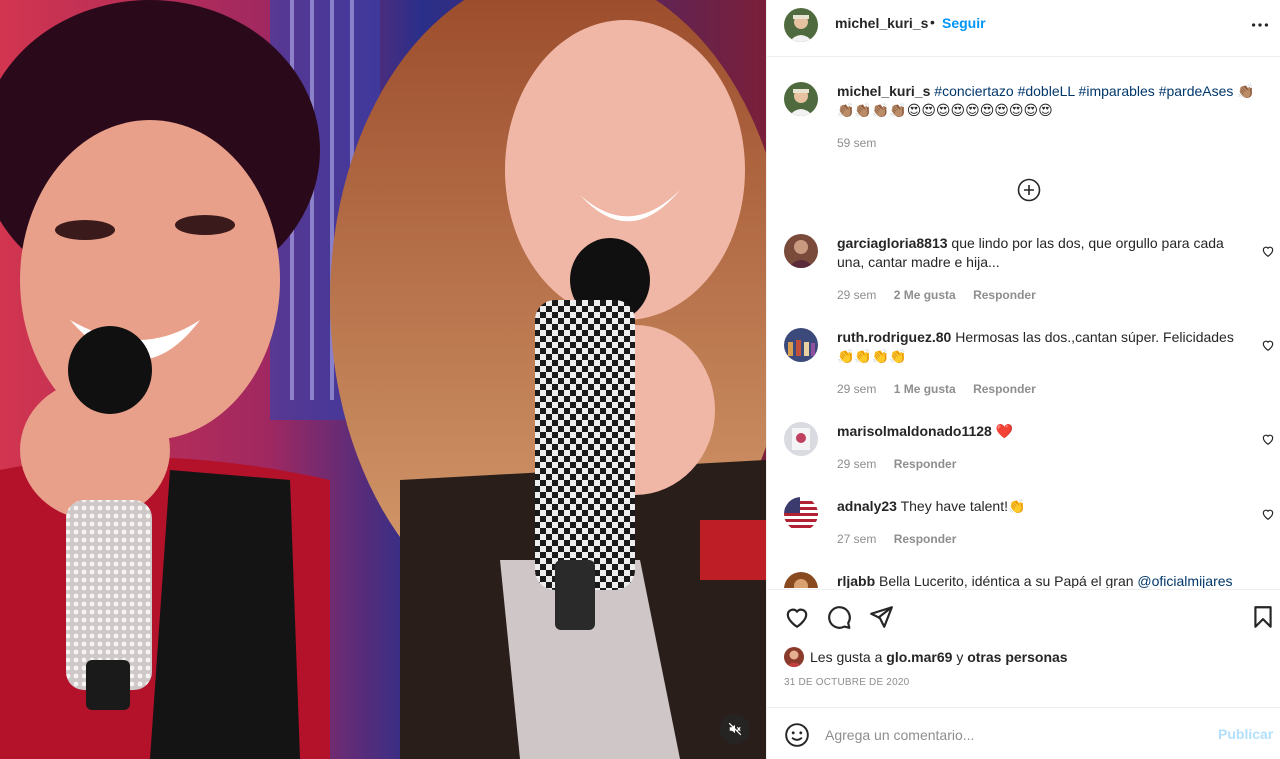  Describe the element at coordinates (1260, 25) in the screenshot. I see `more-horizontal-icon` at that location.